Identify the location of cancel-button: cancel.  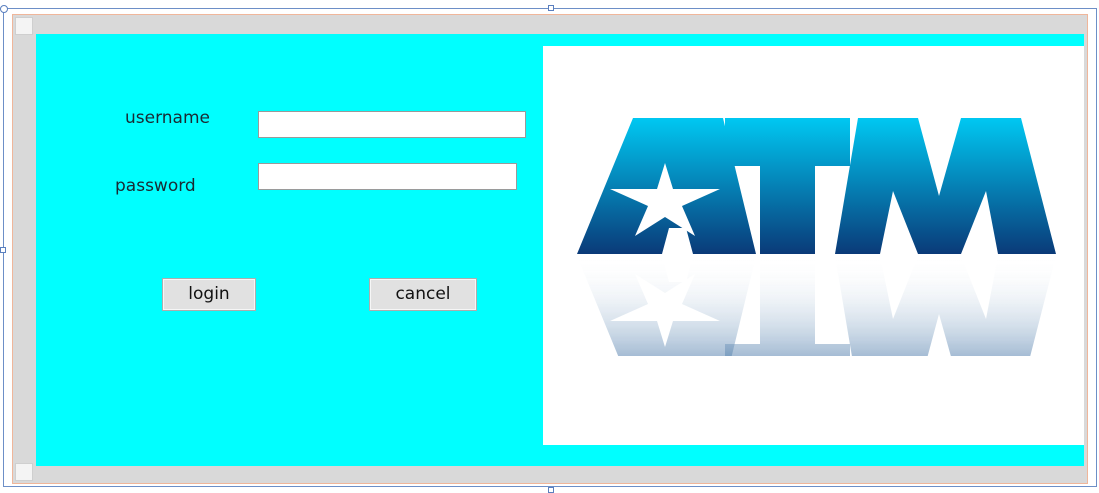
(423, 294).